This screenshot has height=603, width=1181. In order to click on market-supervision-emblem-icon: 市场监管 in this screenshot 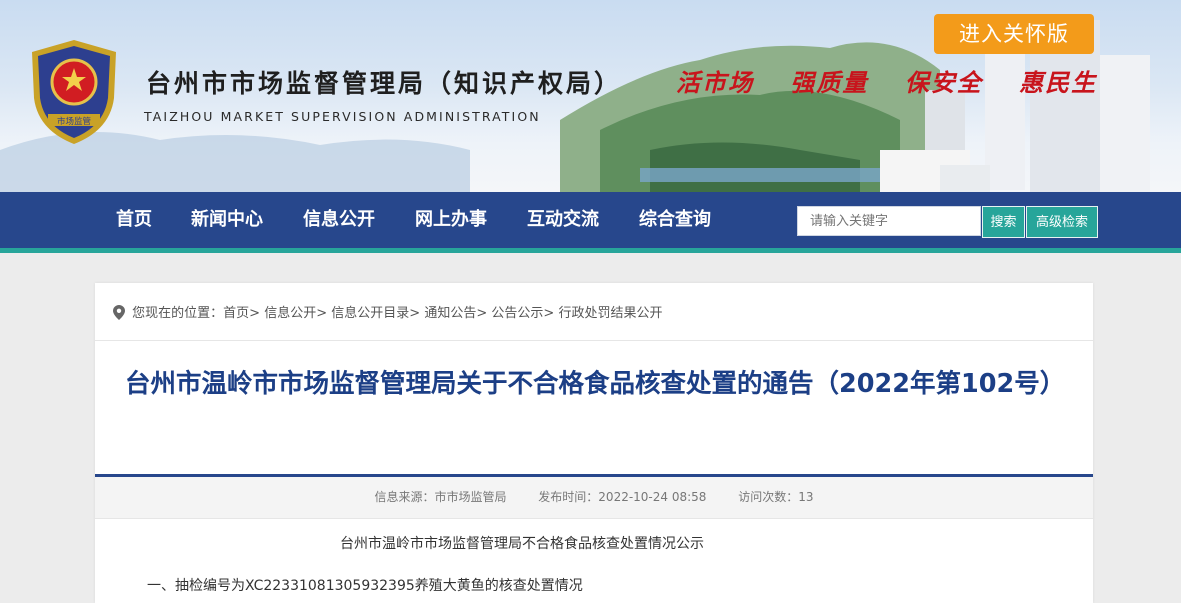, I will do `click(74, 92)`.